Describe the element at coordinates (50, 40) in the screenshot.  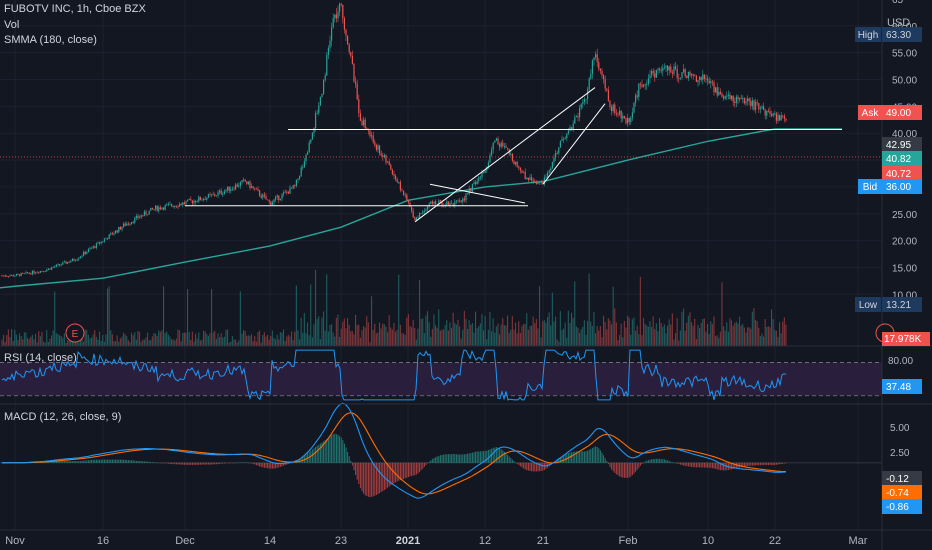
I see `smma-legend: SMMA (180, close)` at that location.